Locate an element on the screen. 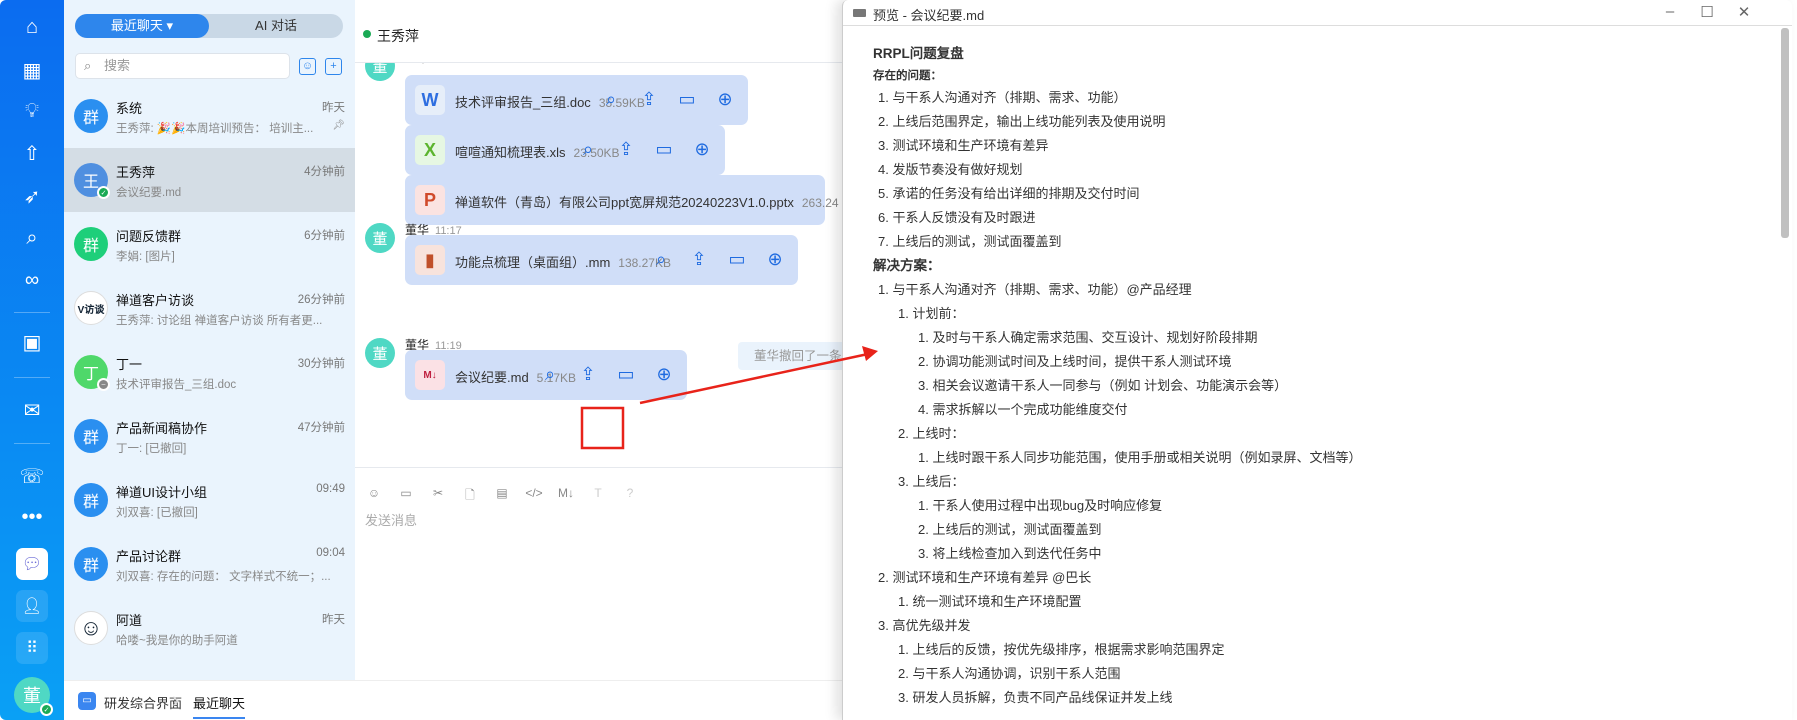 The image size is (1797, 720). highlight-box is located at coordinates (602, 428).